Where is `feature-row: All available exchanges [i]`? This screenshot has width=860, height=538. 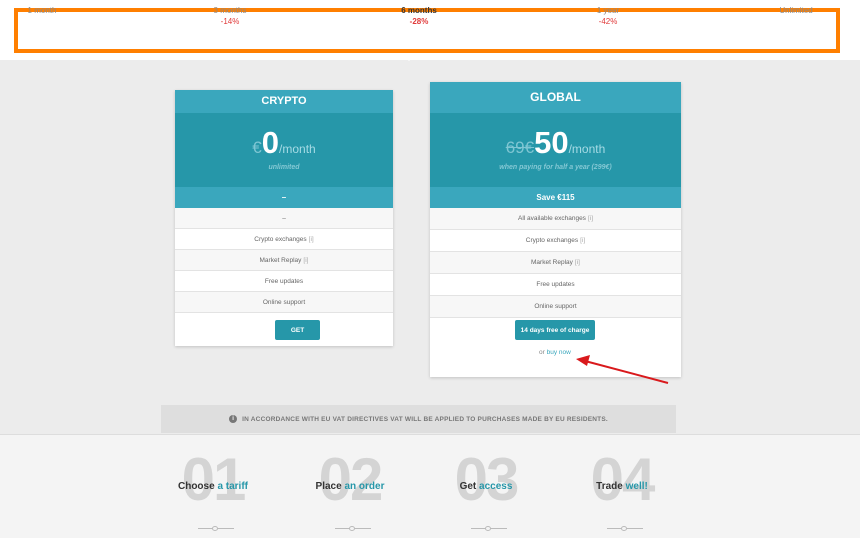
feature-row: All available exchanges [i] is located at coordinates (555, 219).